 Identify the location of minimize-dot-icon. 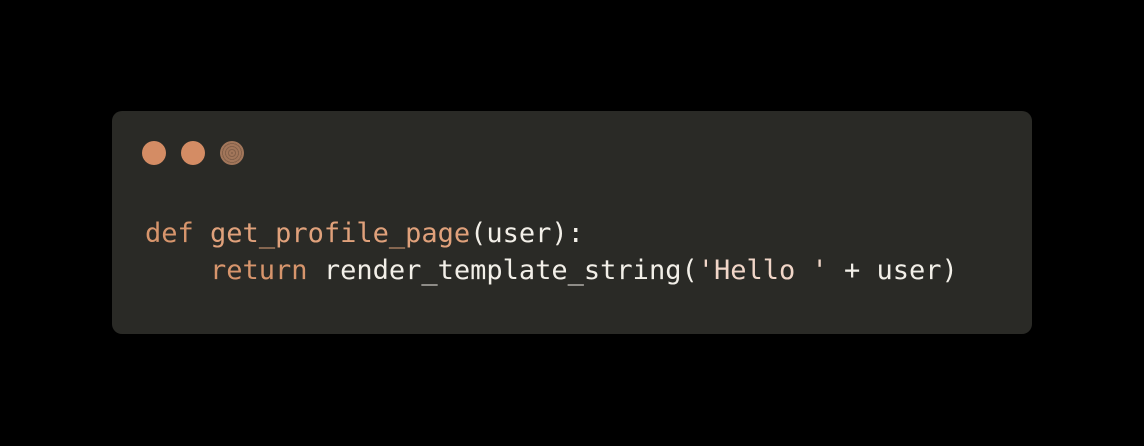
(193, 153).